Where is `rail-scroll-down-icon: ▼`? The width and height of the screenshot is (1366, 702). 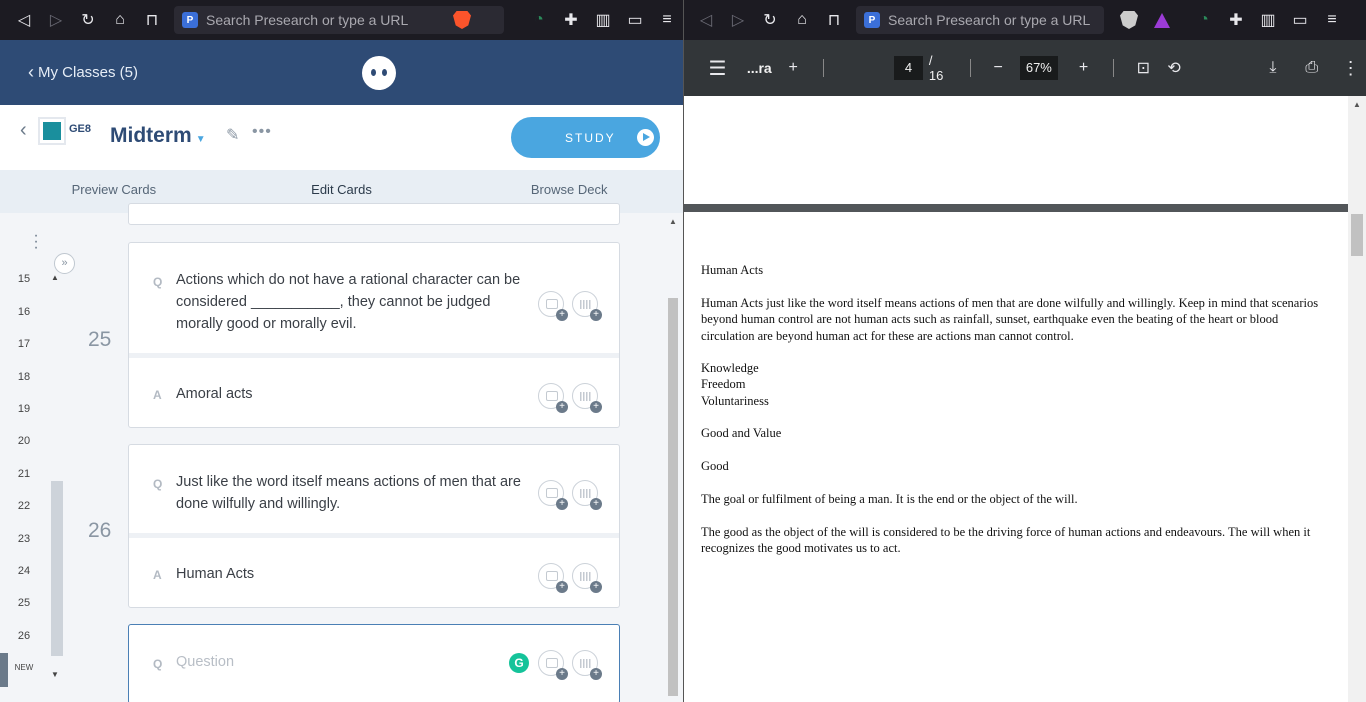
rail-scroll-down-icon: ▼ is located at coordinates (55, 674).